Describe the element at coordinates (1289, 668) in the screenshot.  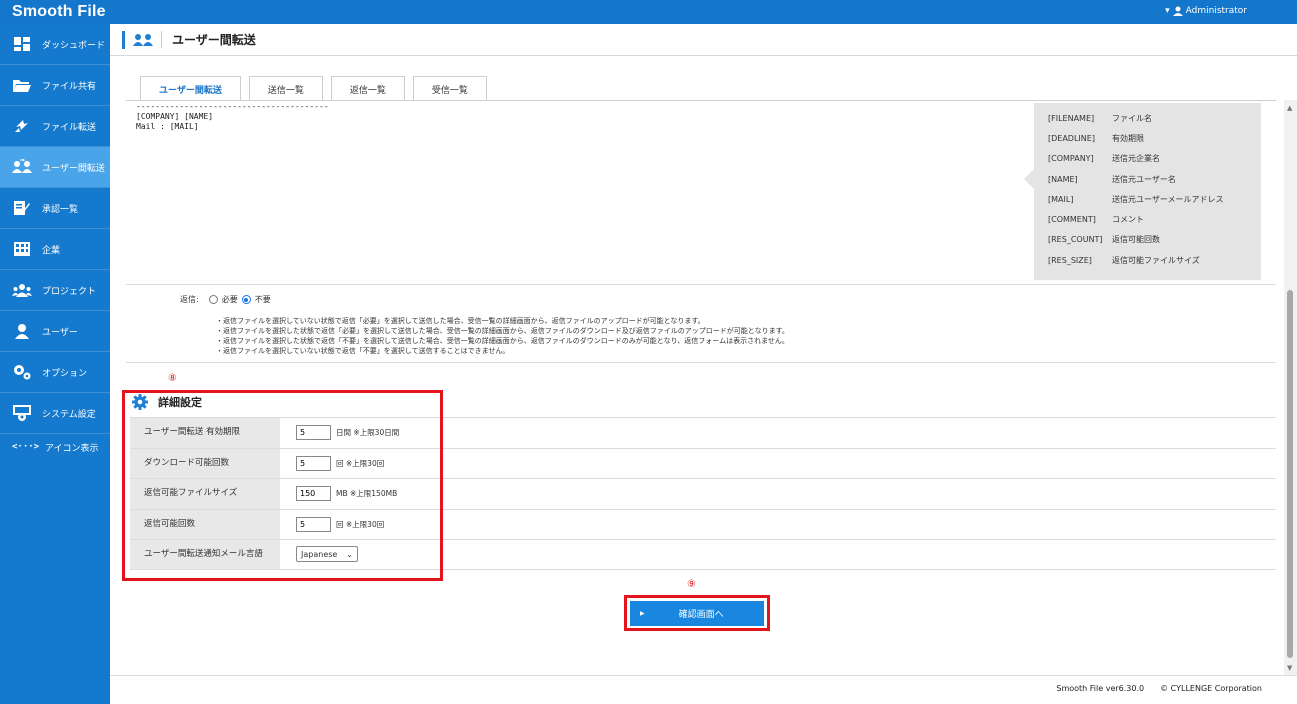
I see `scroll-down-icon: ▼` at that location.